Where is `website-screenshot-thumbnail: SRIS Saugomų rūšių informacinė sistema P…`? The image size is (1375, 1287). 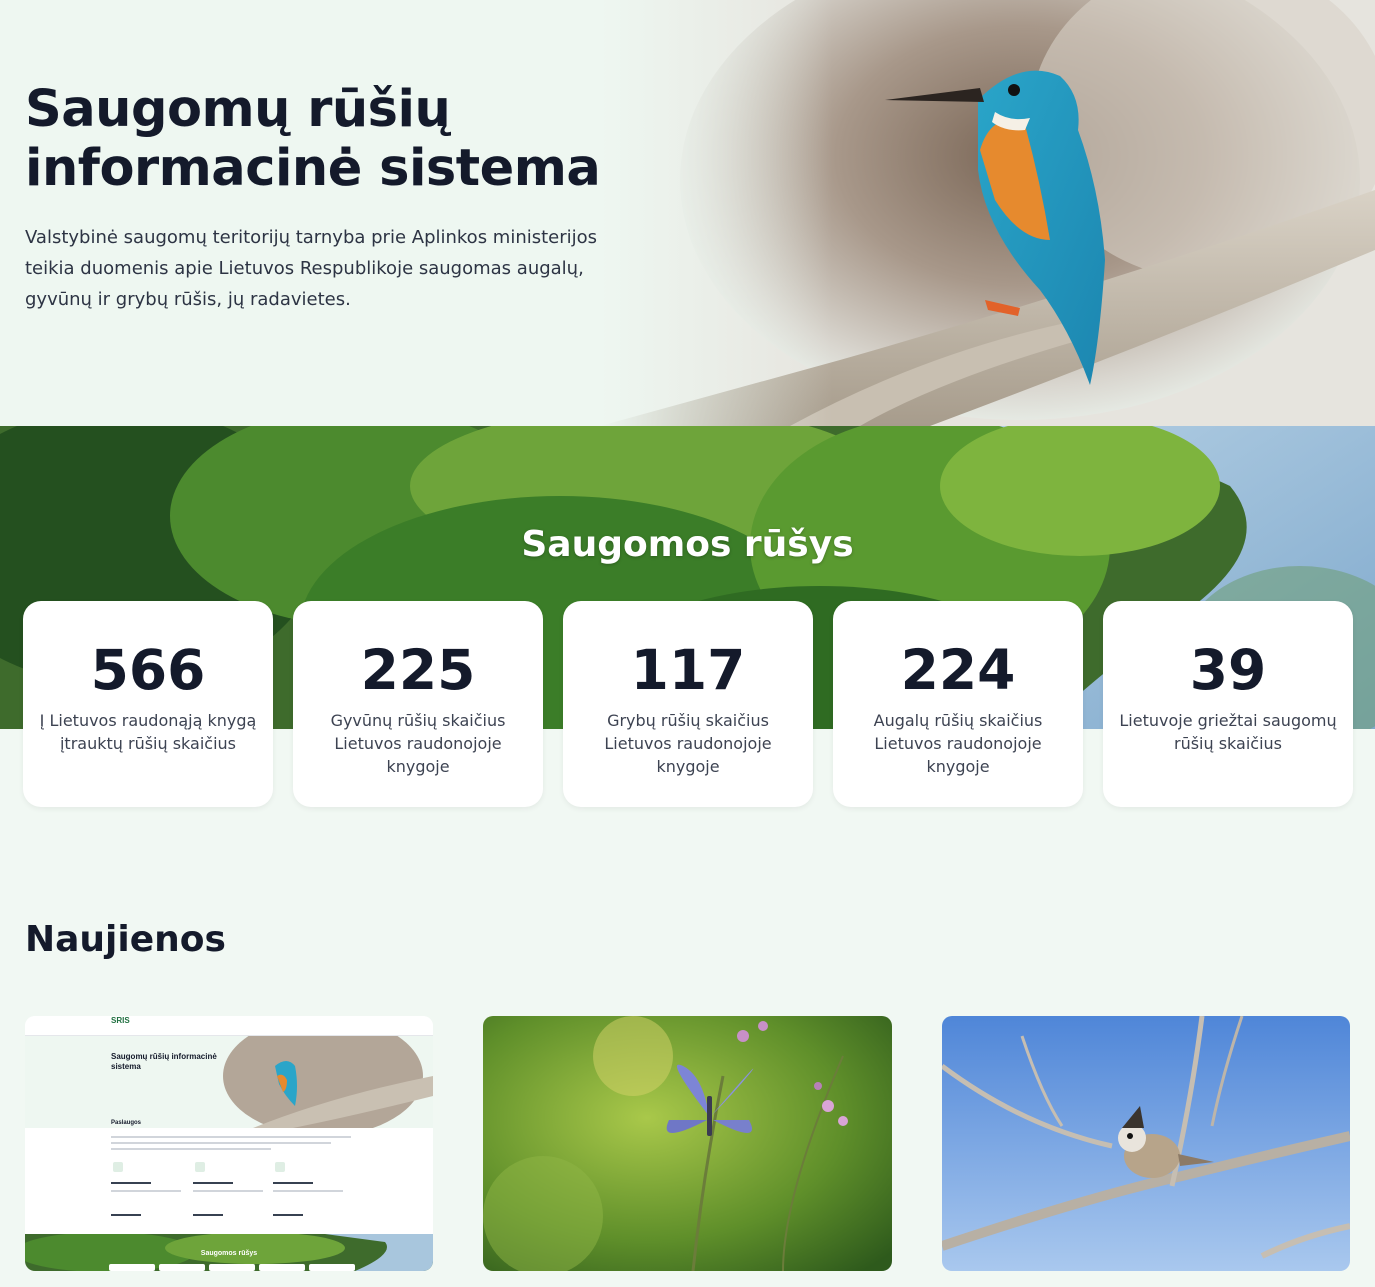
website-screenshot-thumbnail: SRIS Saugomų rūšių informacinė sistema P… is located at coordinates (229, 1143).